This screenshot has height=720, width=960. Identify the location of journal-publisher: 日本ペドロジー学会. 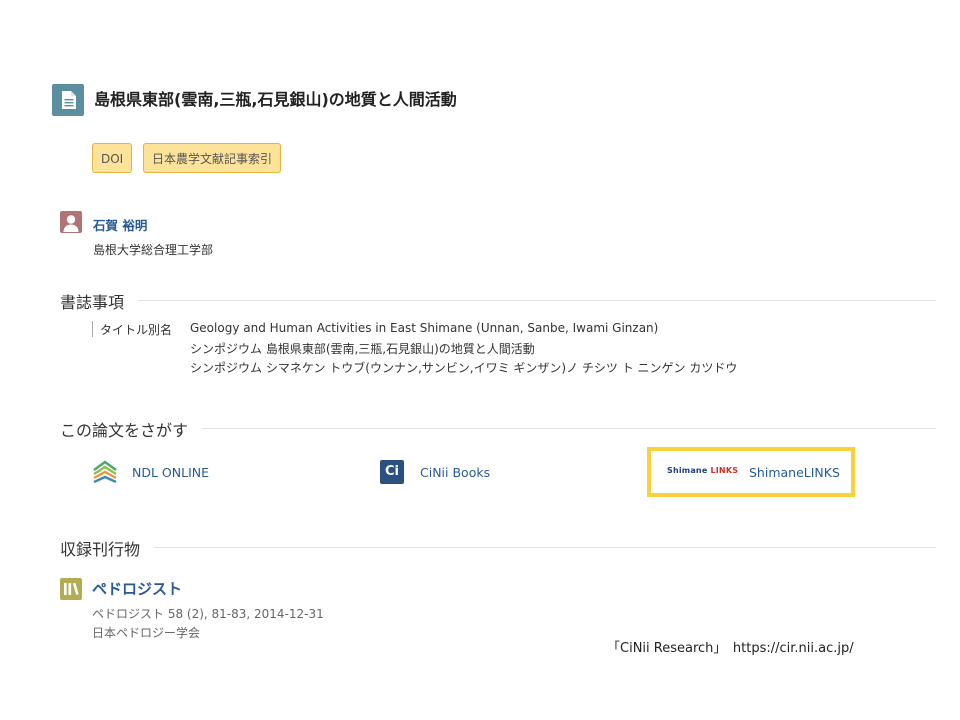
(146, 633).